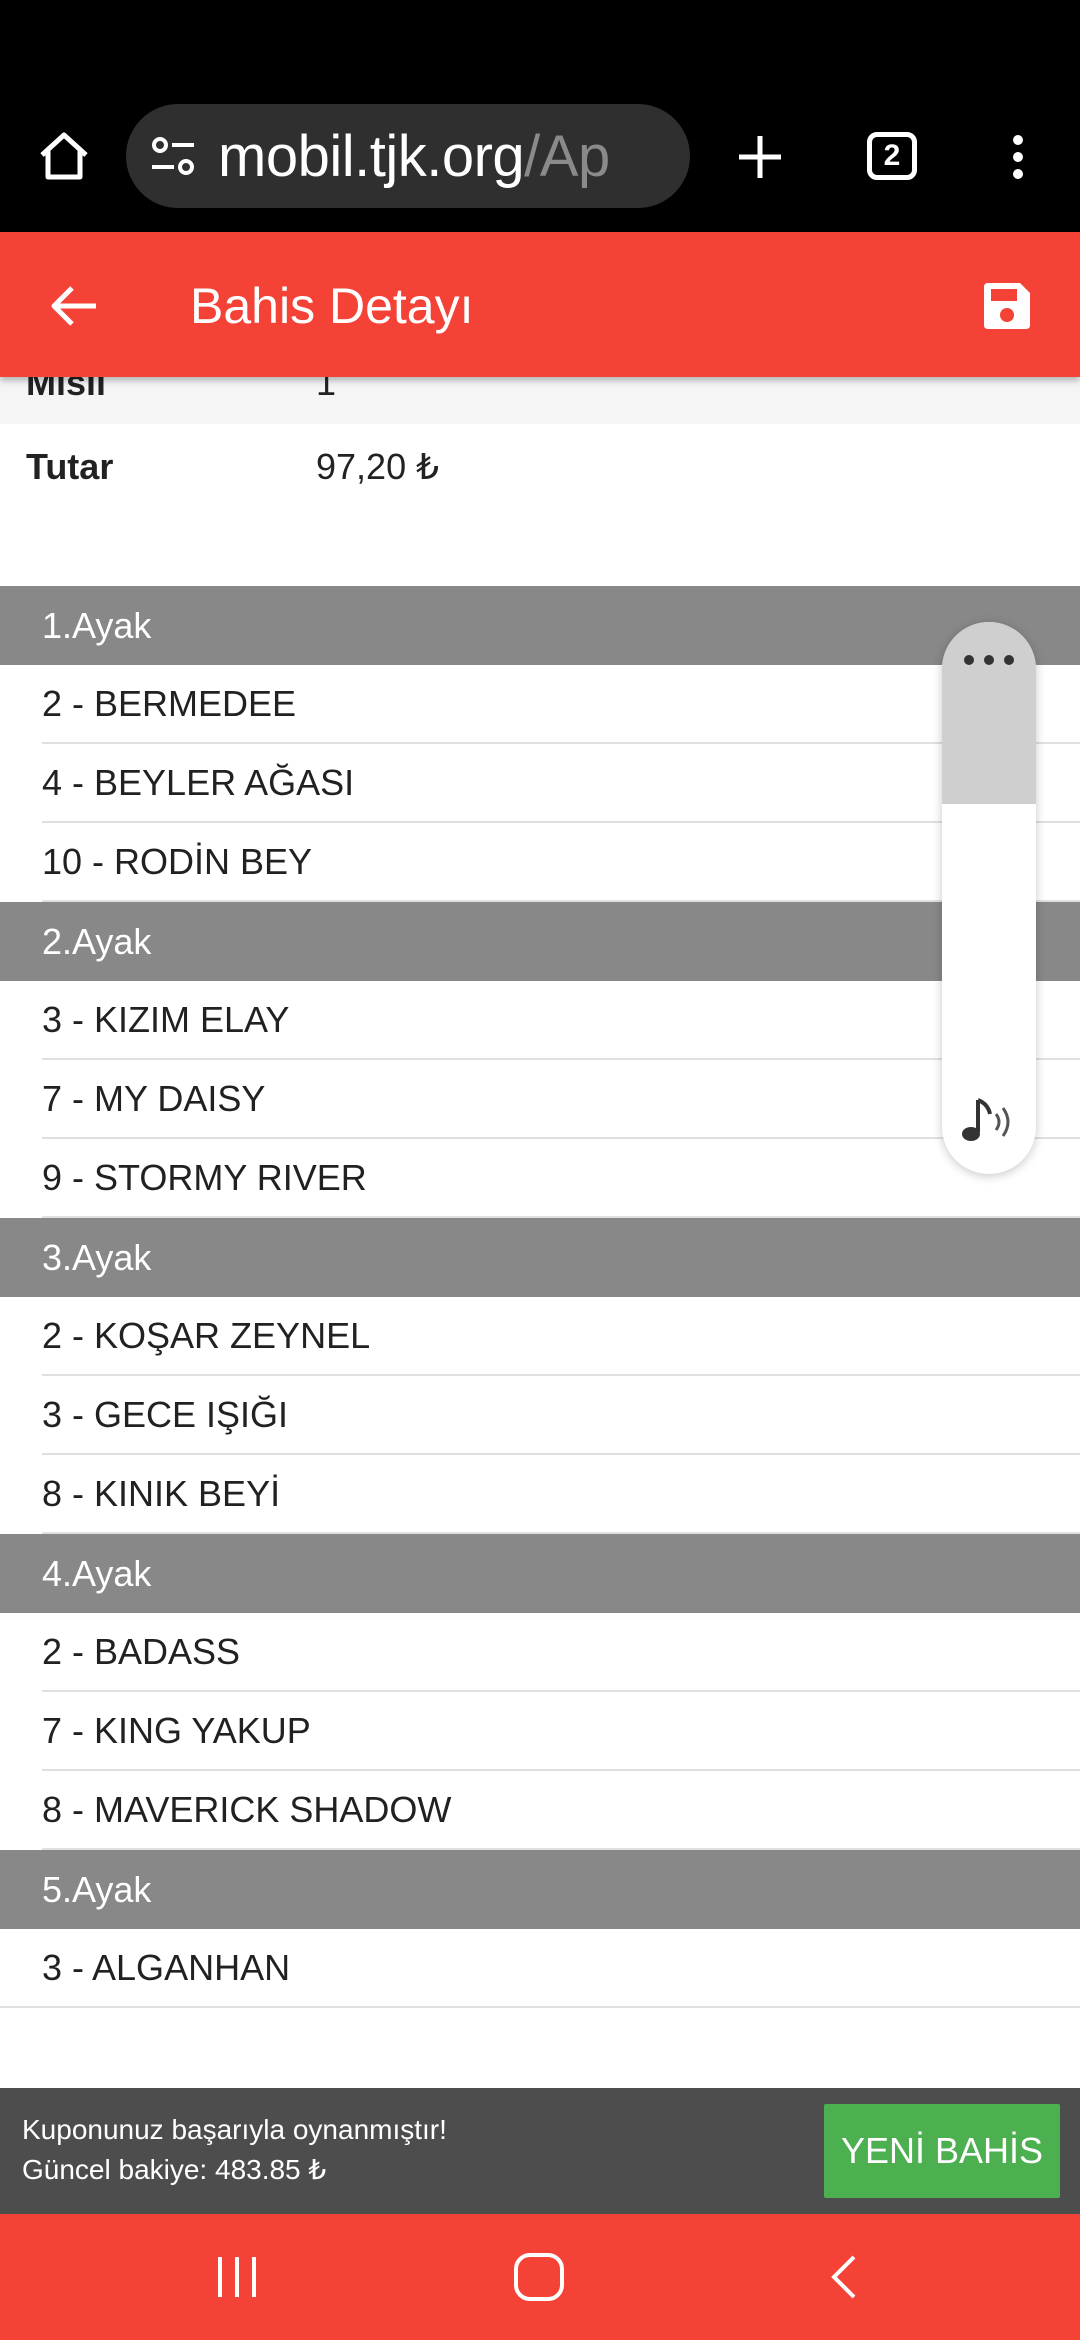 Image resolution: width=1080 pixels, height=2340 pixels. I want to click on browser-toolbar: mobil.tjk.org/Ap 2, so click(540, 116).